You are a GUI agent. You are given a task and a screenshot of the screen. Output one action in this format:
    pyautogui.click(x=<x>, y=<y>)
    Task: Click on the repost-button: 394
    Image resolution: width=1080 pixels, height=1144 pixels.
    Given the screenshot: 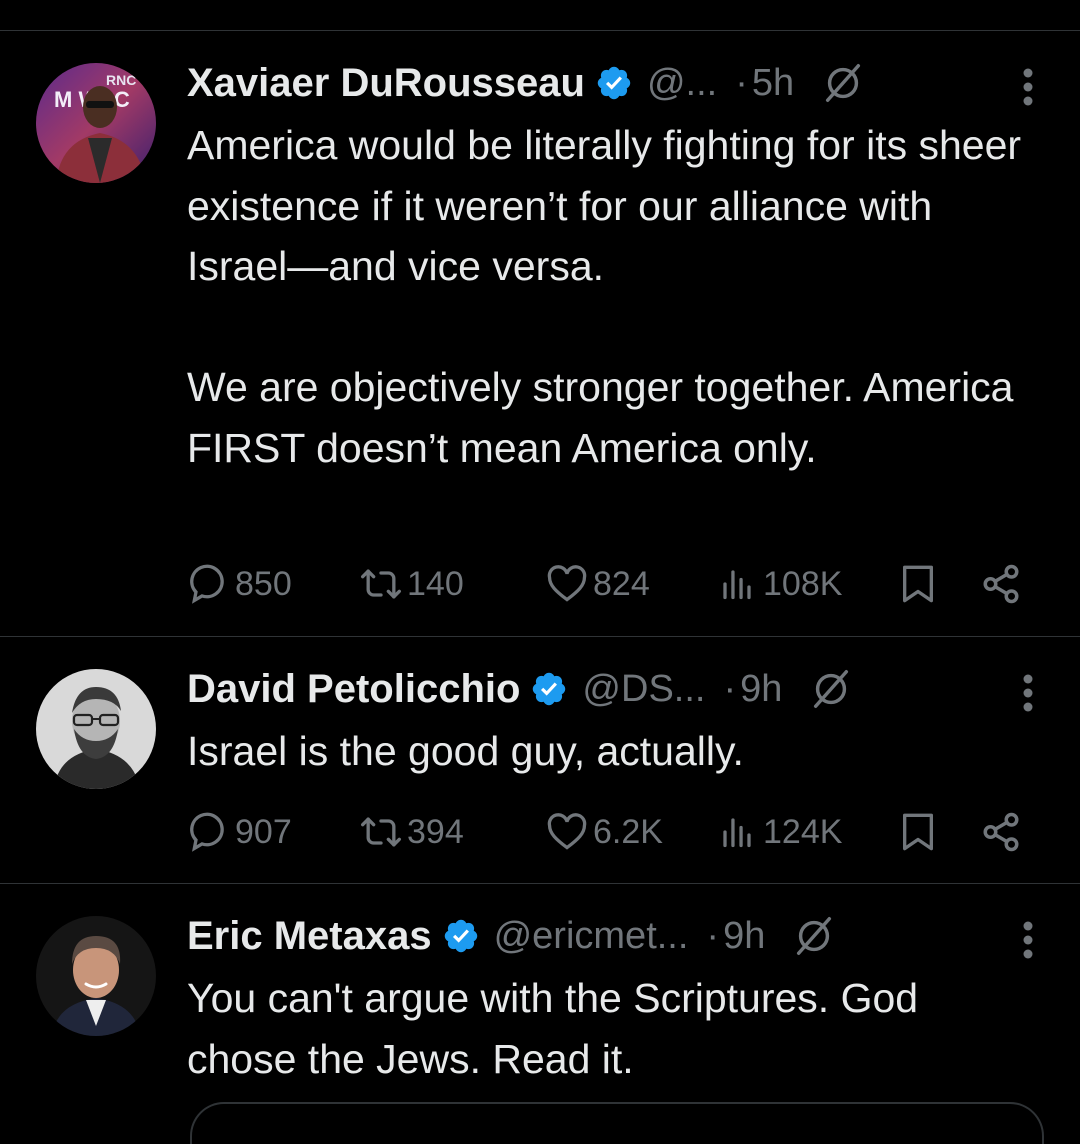 What is the action you would take?
    pyautogui.click(x=411, y=832)
    